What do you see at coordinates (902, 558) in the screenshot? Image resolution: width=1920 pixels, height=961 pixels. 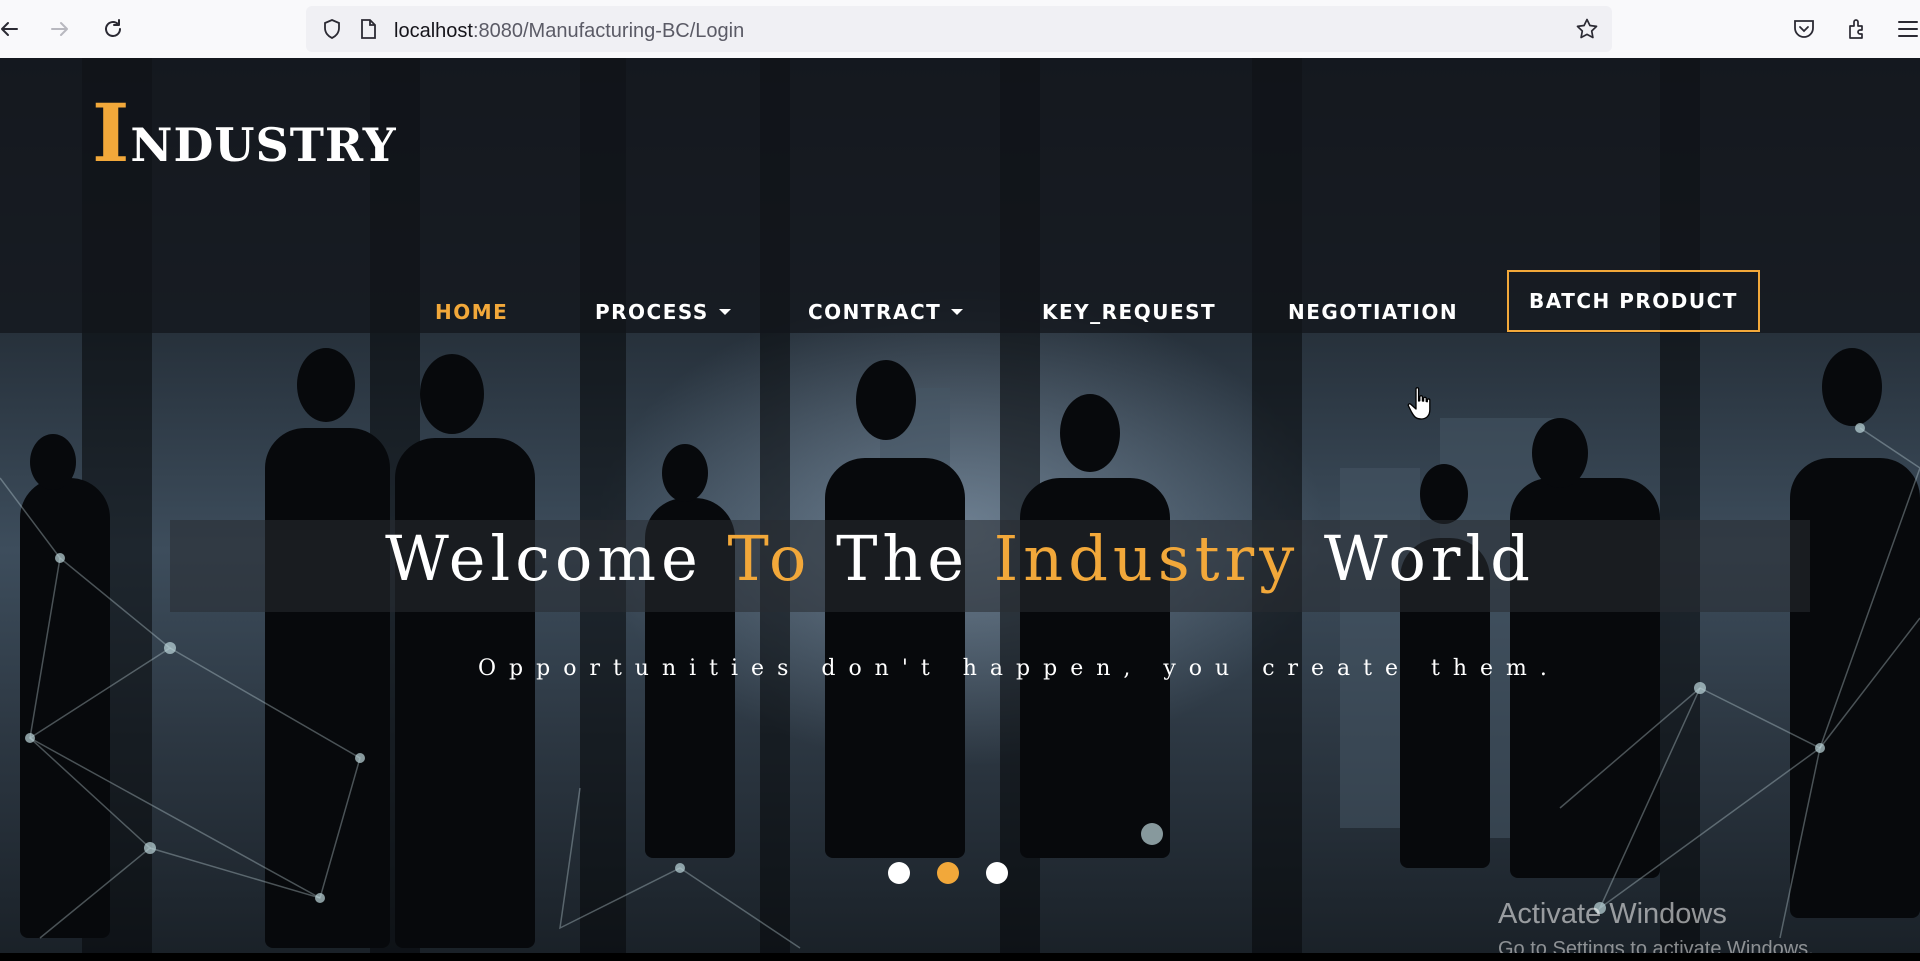 I see `hero-title-part: The` at bounding box center [902, 558].